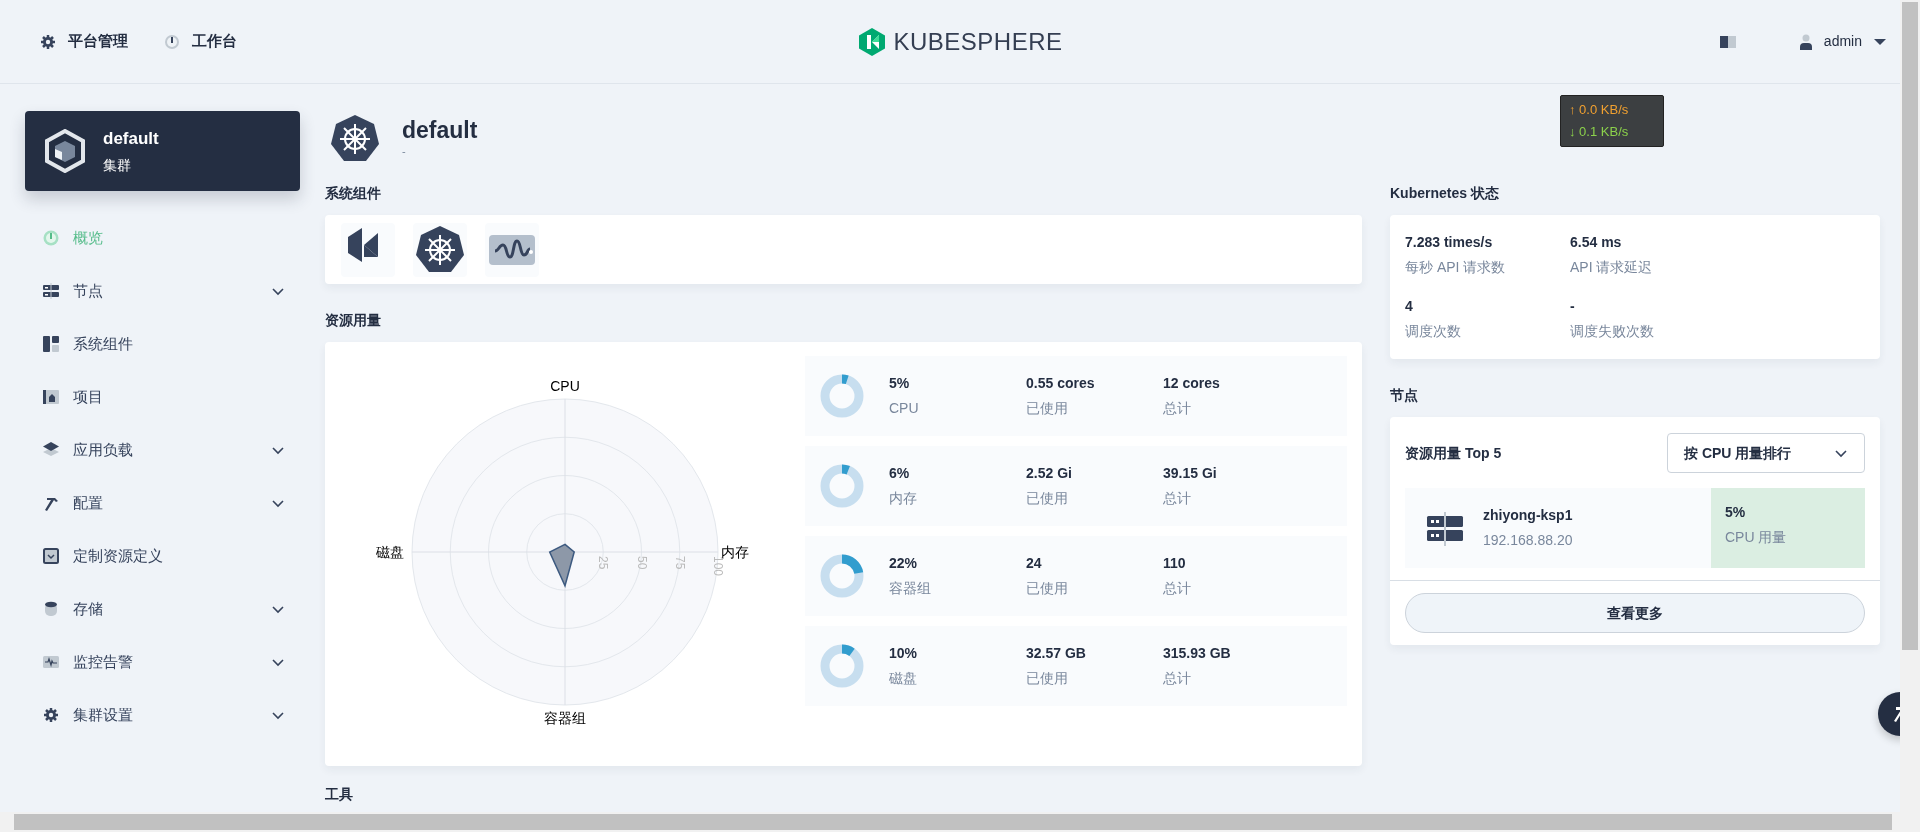  Describe the element at coordinates (353, 193) in the screenshot. I see `section-title: 系统组件` at that location.